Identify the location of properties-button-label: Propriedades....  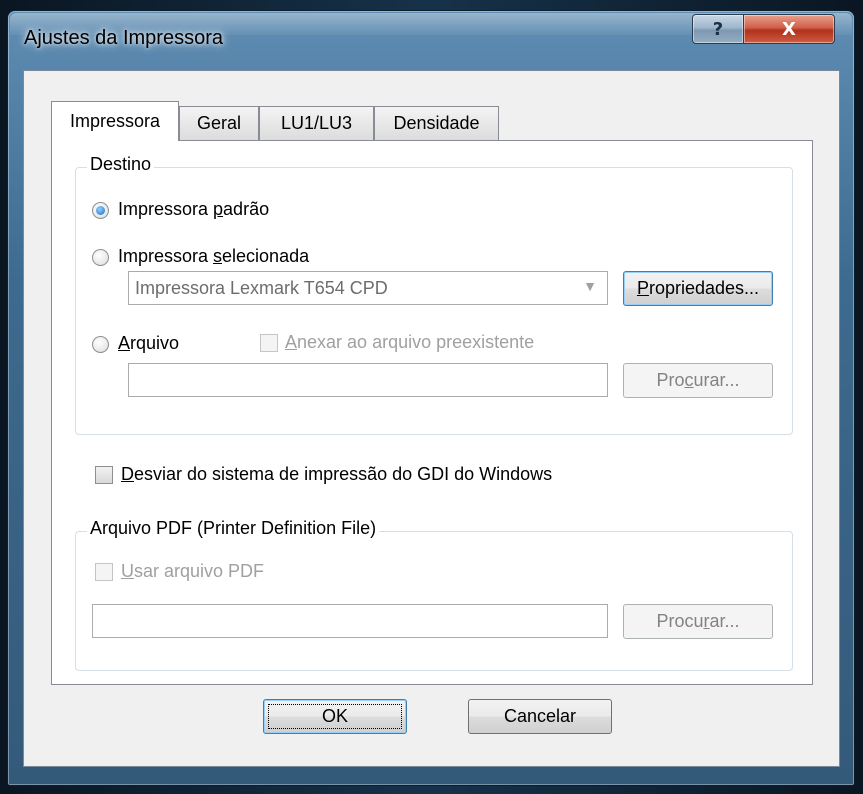
(698, 288).